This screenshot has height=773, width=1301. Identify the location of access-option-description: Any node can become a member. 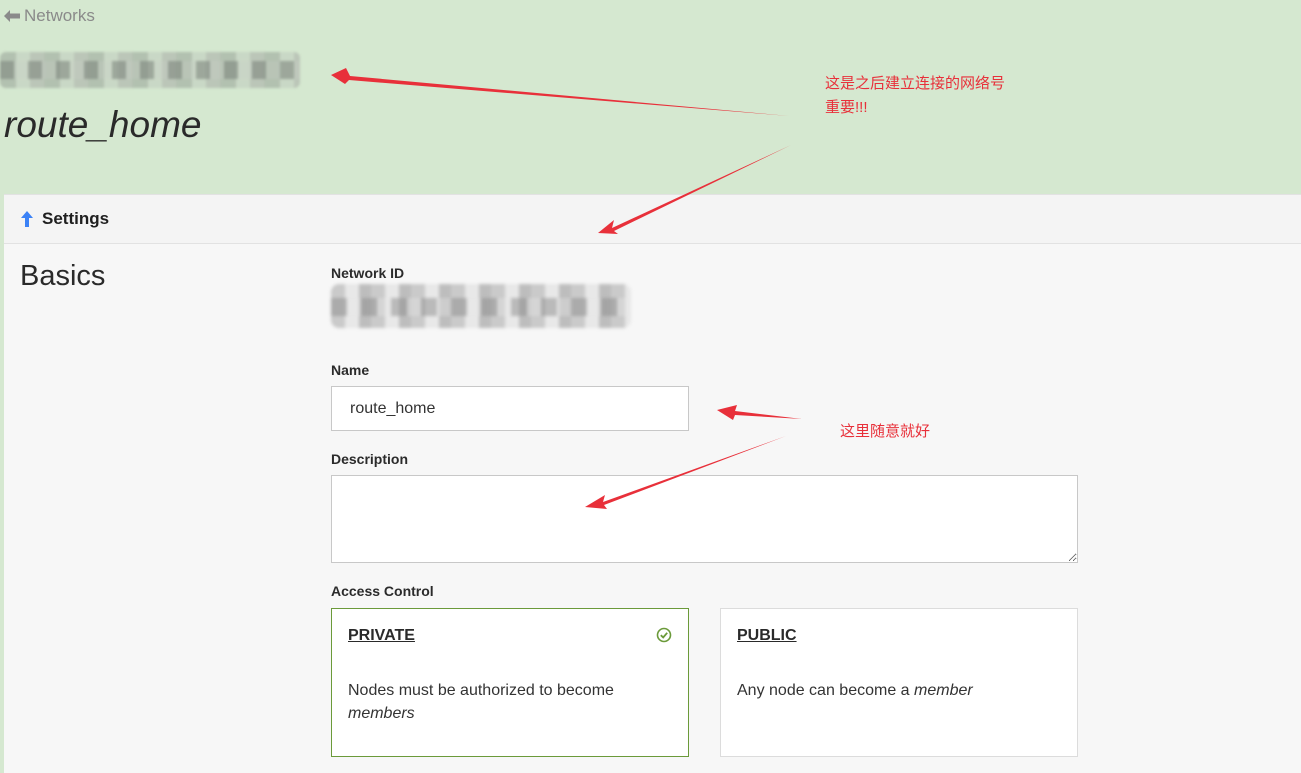
(899, 690).